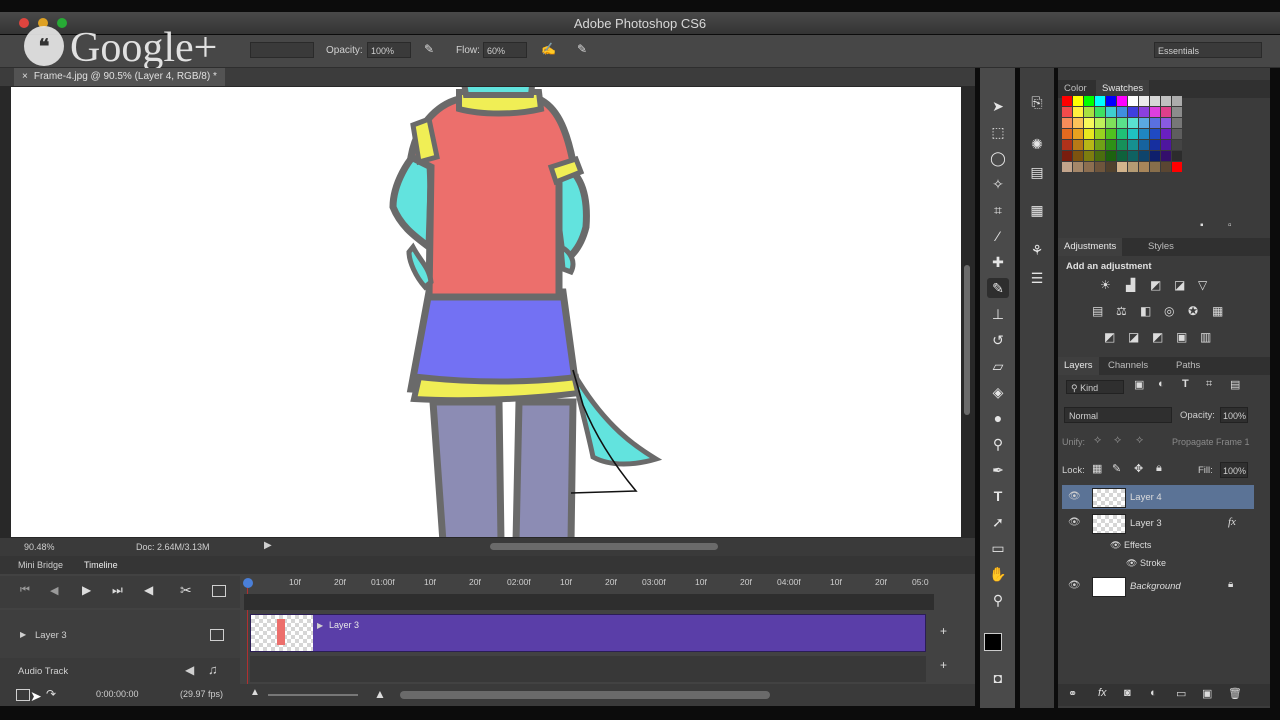 Image resolution: width=1280 pixels, height=720 pixels. What do you see at coordinates (998, 106) in the screenshot?
I see `move-tool-icon: ➤` at bounding box center [998, 106].